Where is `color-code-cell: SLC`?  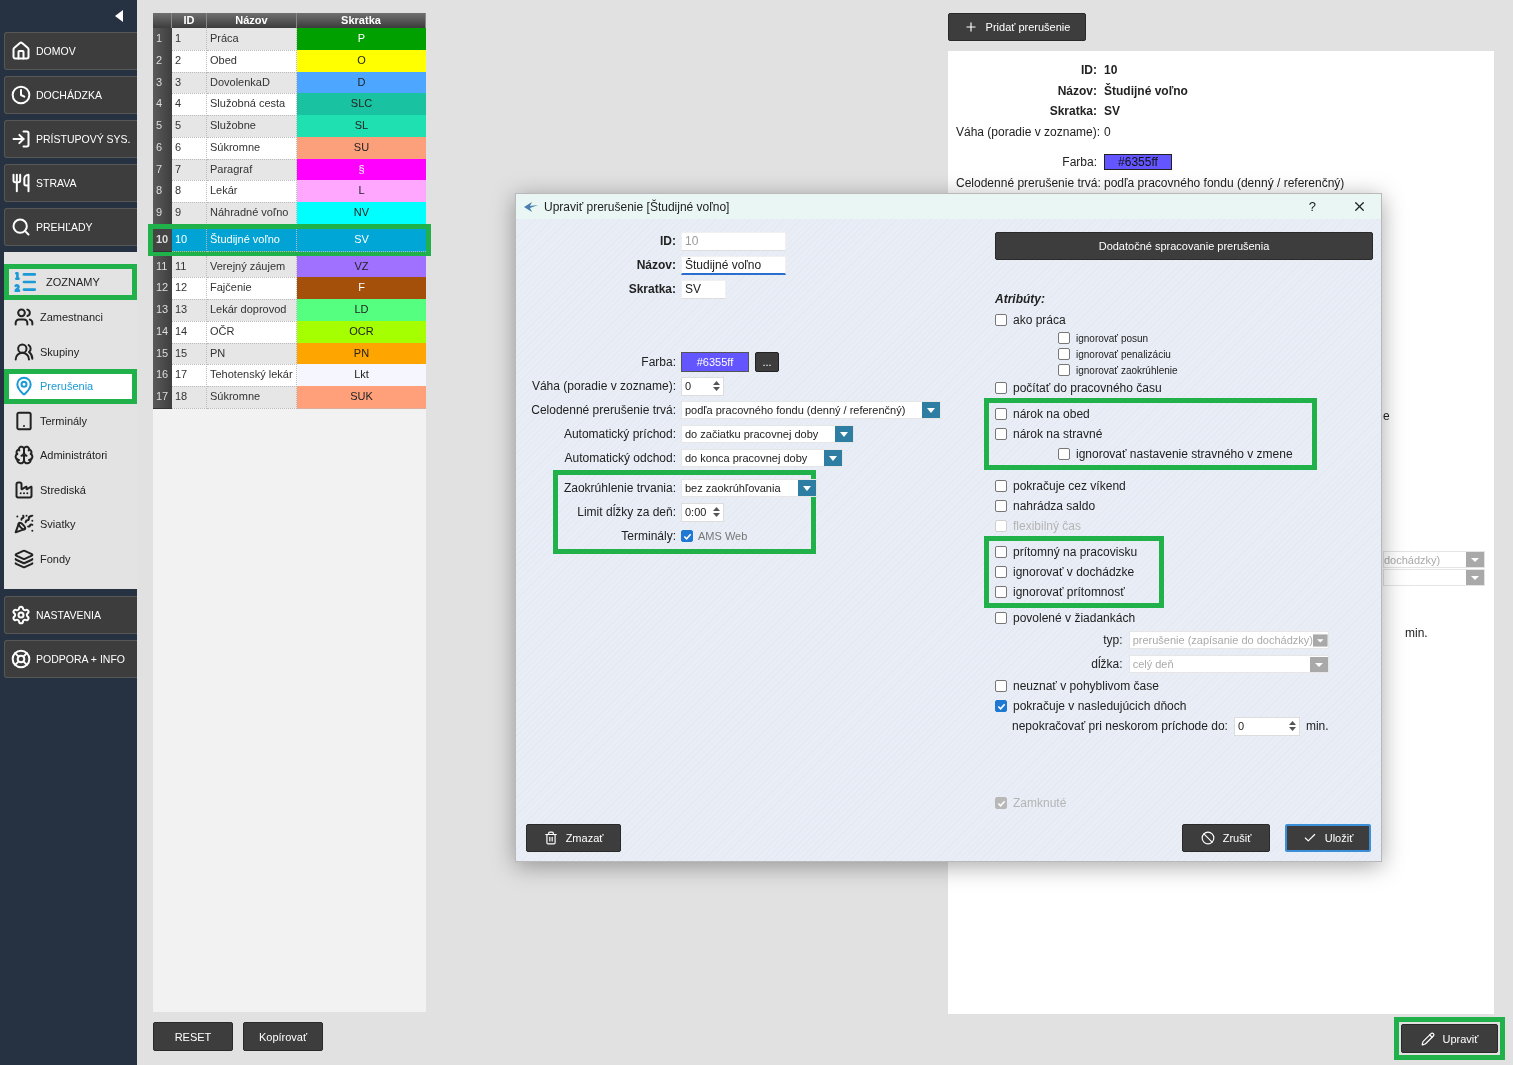
color-code-cell: SLC is located at coordinates (361, 104).